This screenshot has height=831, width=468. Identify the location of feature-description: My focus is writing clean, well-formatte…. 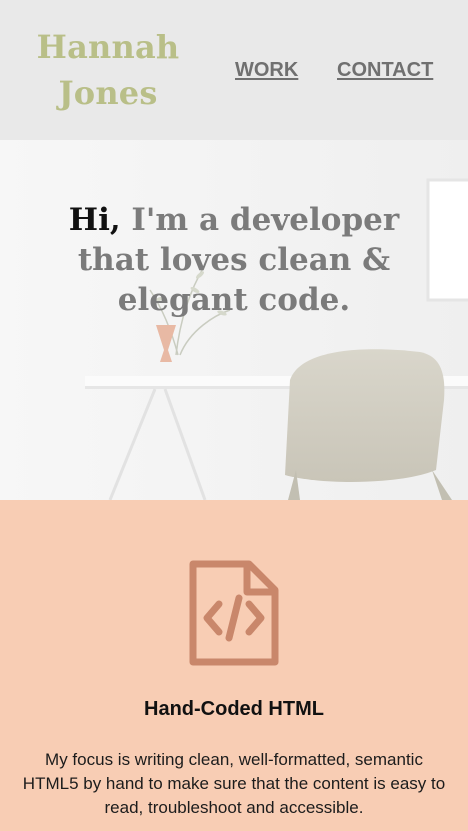
(234, 783).